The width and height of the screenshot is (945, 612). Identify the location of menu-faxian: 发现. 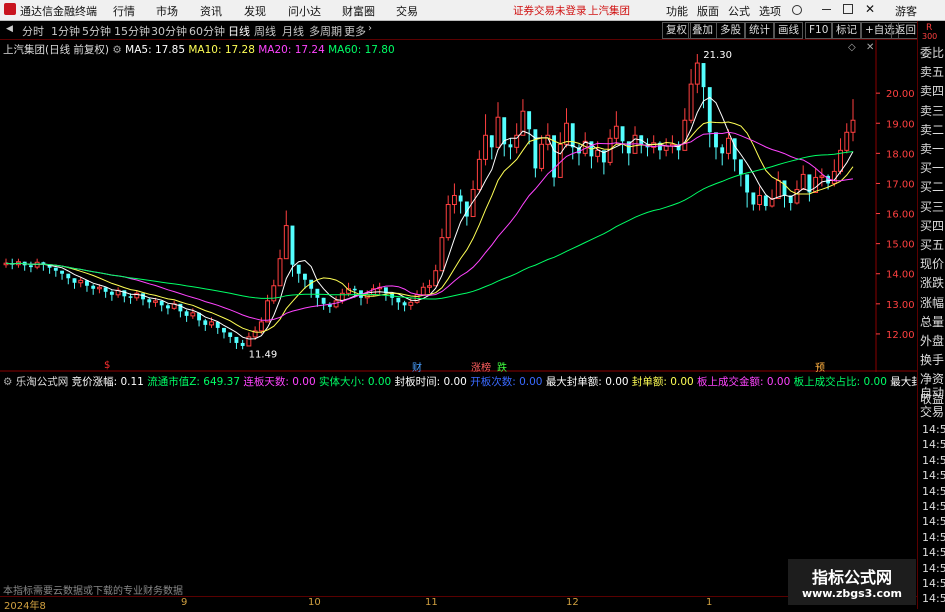
(255, 11).